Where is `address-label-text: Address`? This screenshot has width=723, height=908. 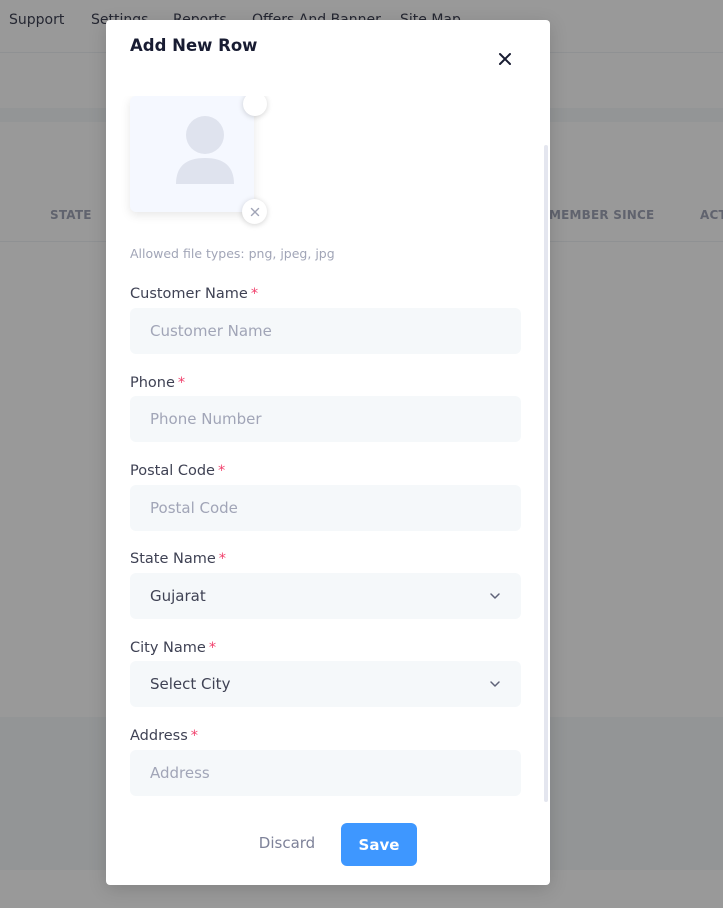
address-label-text: Address is located at coordinates (159, 736).